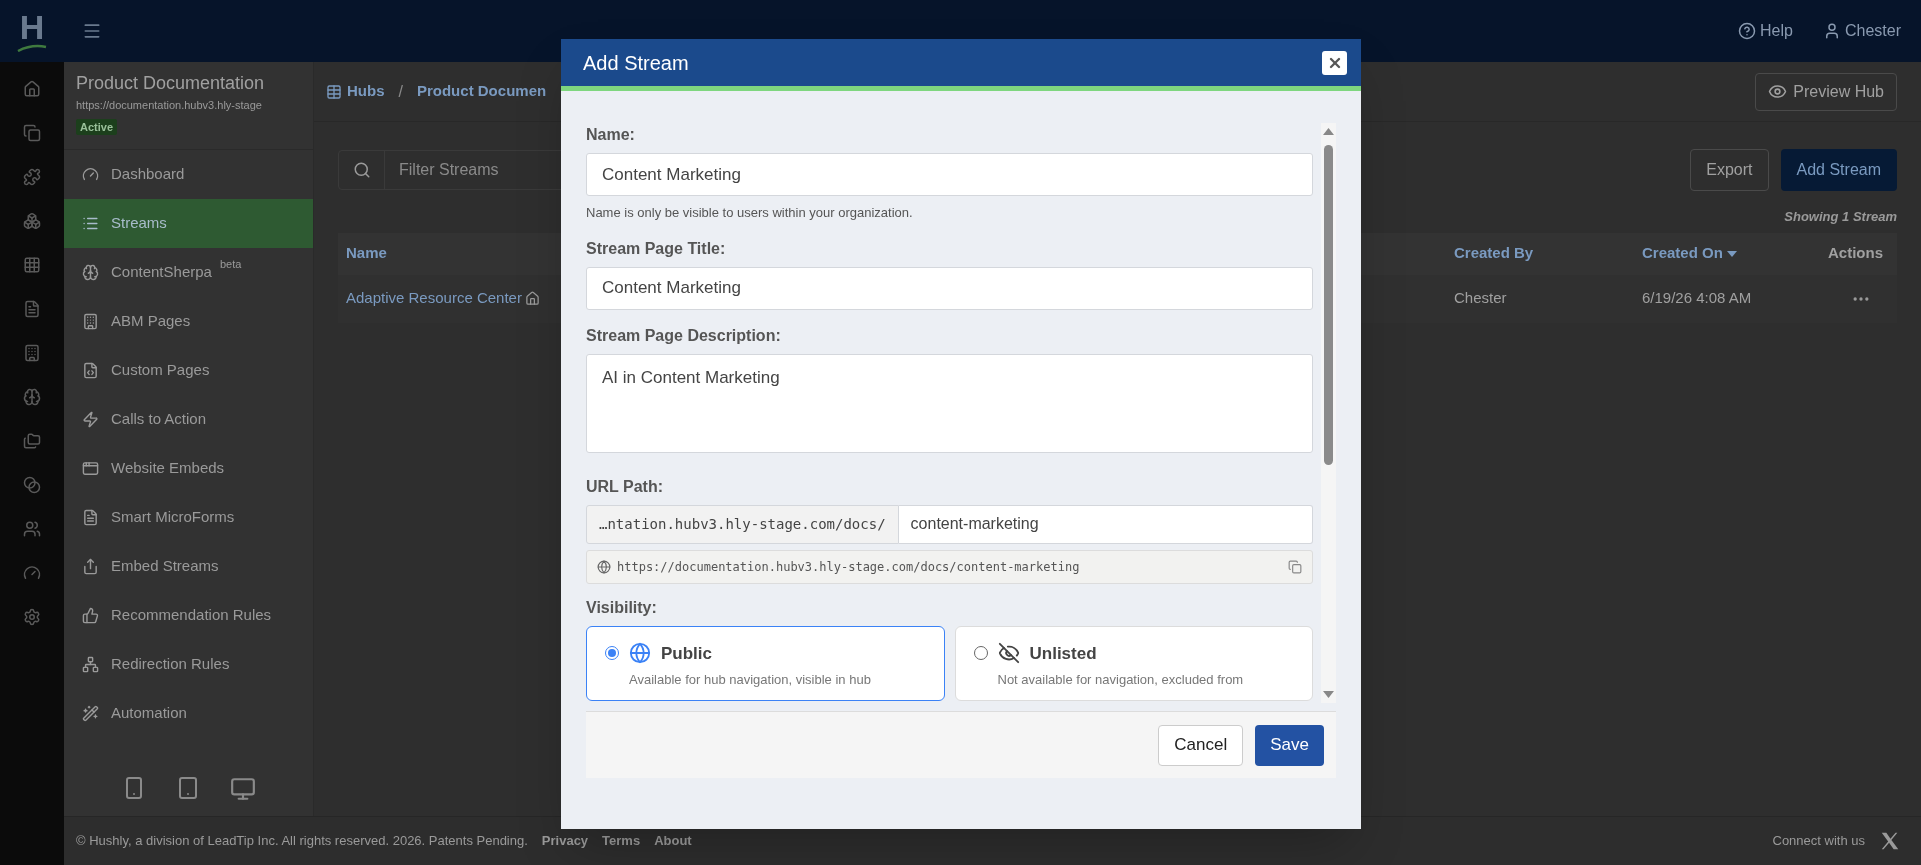  What do you see at coordinates (1008, 653) in the screenshot?
I see `eye-slash-icon` at bounding box center [1008, 653].